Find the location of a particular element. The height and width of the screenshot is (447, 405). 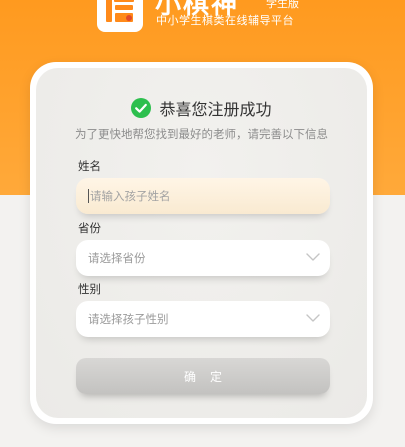

app-logo is located at coordinates (120, 16).